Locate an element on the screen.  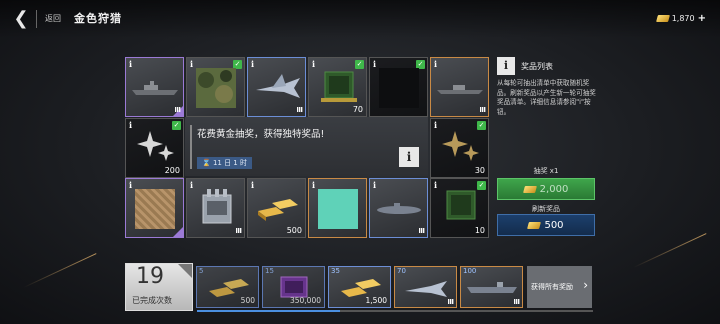
milestone-level: 35 is located at coordinates (335, 271).